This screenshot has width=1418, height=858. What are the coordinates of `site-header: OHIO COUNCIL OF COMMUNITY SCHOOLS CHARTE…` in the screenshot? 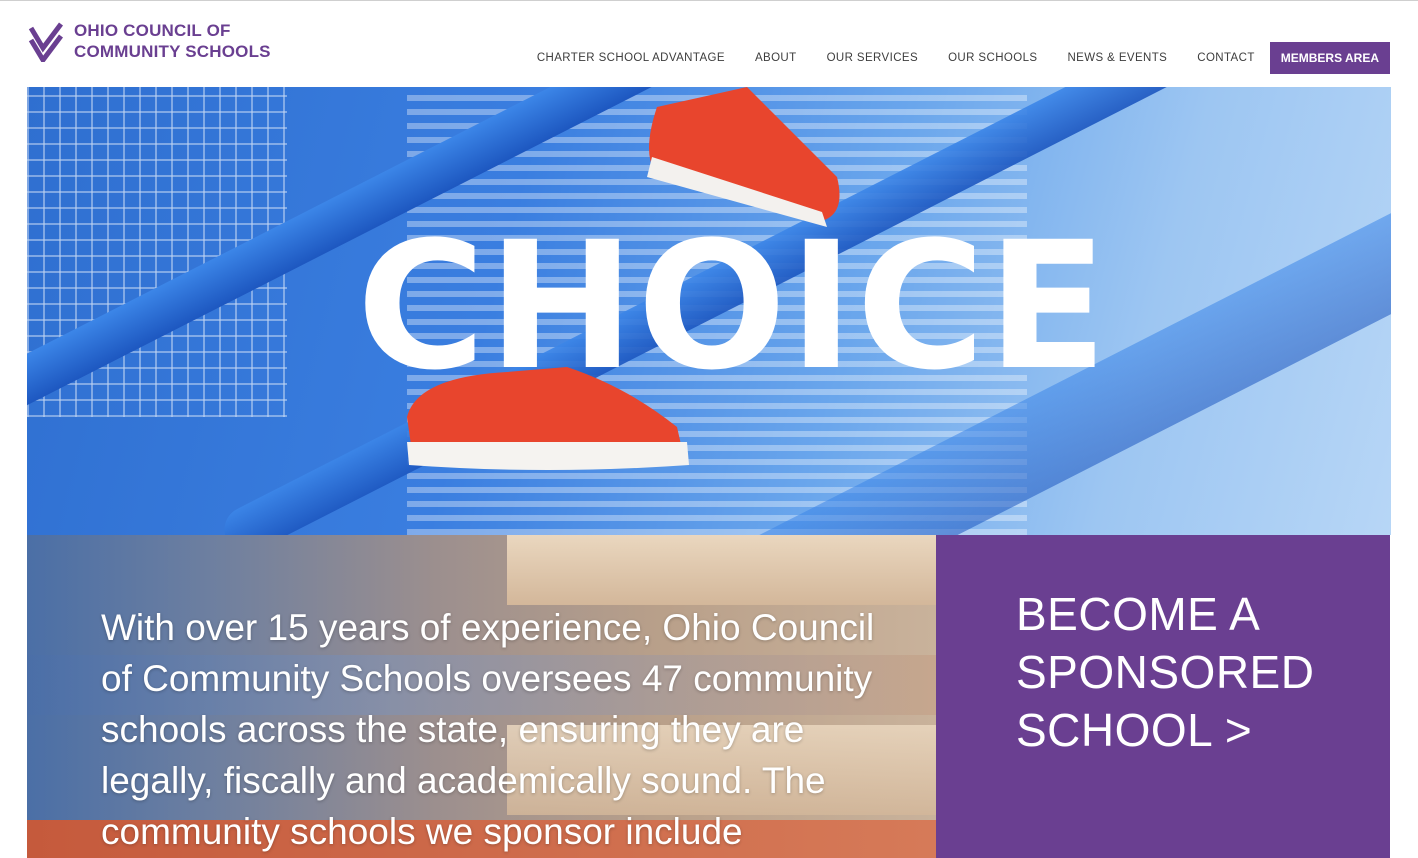 It's located at (709, 44).